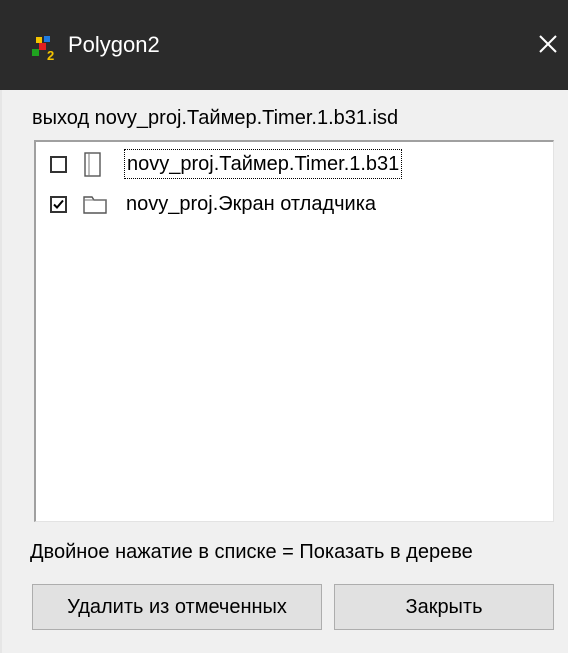 This screenshot has height=653, width=568. I want to click on folder-icon, so click(95, 206).